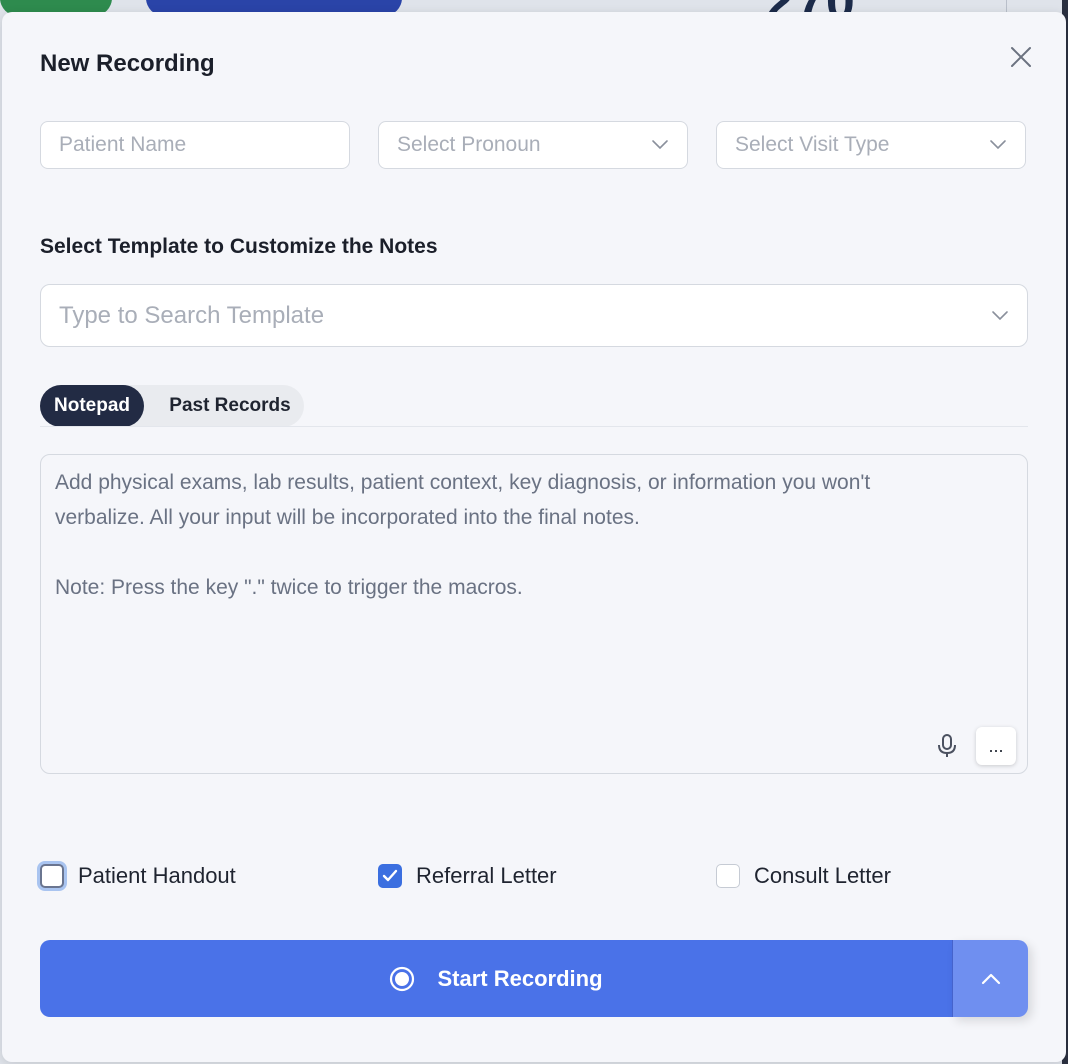 This screenshot has width=1068, height=1064. What do you see at coordinates (123, 144) in the screenshot?
I see `patient-name-placeholder: Patient Name` at bounding box center [123, 144].